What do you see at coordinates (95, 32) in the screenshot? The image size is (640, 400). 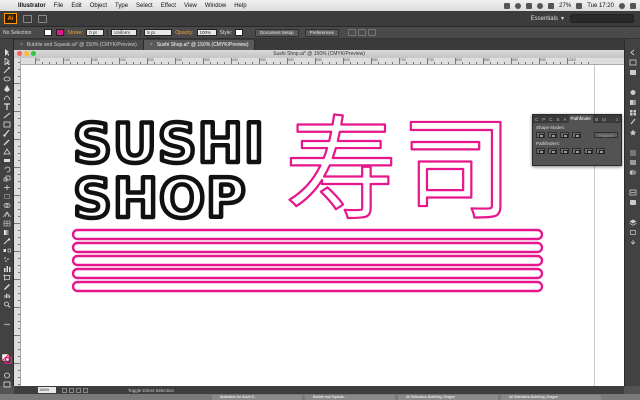 I see `stroke-weight-field: 0 pt` at bounding box center [95, 32].